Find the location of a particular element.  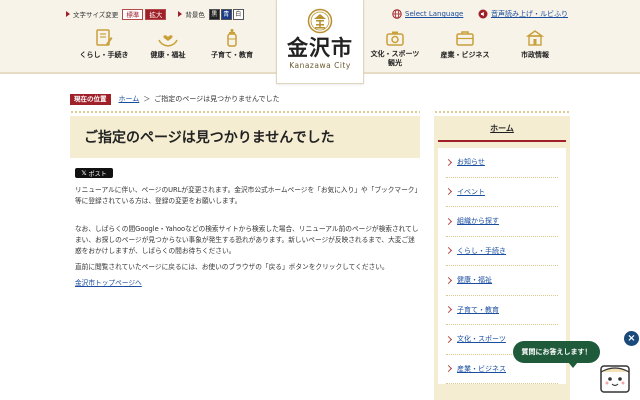

breadcrumb-home-link: ホーム is located at coordinates (129, 99).